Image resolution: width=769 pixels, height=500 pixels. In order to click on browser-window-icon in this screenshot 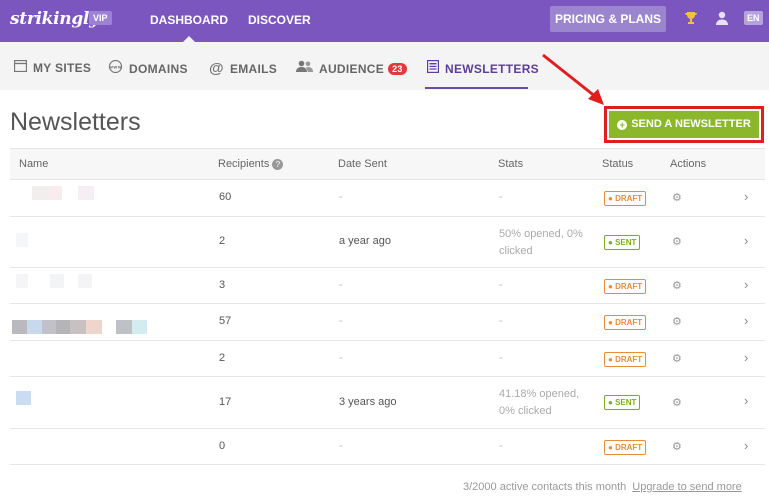, I will do `click(20, 67)`.